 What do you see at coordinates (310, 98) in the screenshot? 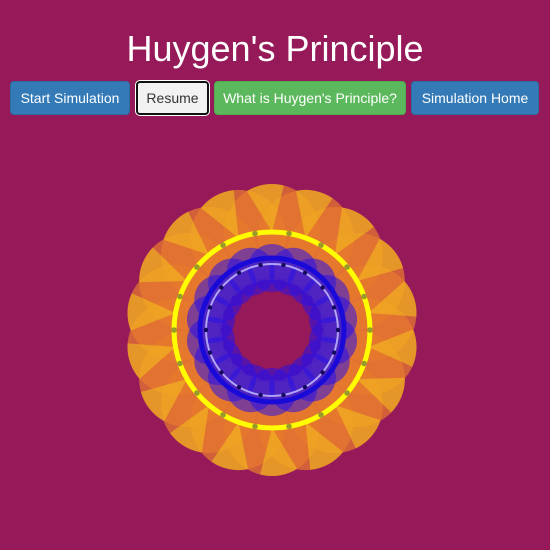
I see `what-is-huygens-principle-button: What is Huygen's Principle?` at bounding box center [310, 98].